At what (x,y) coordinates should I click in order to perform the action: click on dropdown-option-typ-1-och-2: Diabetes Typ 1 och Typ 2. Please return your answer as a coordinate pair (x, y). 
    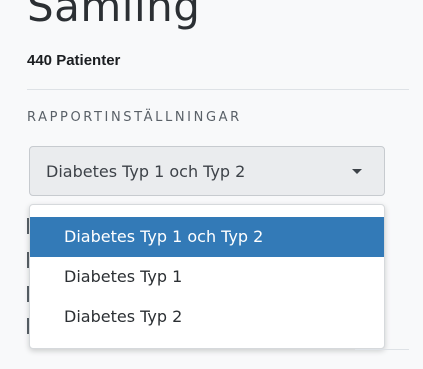
    Looking at the image, I should click on (207, 237).